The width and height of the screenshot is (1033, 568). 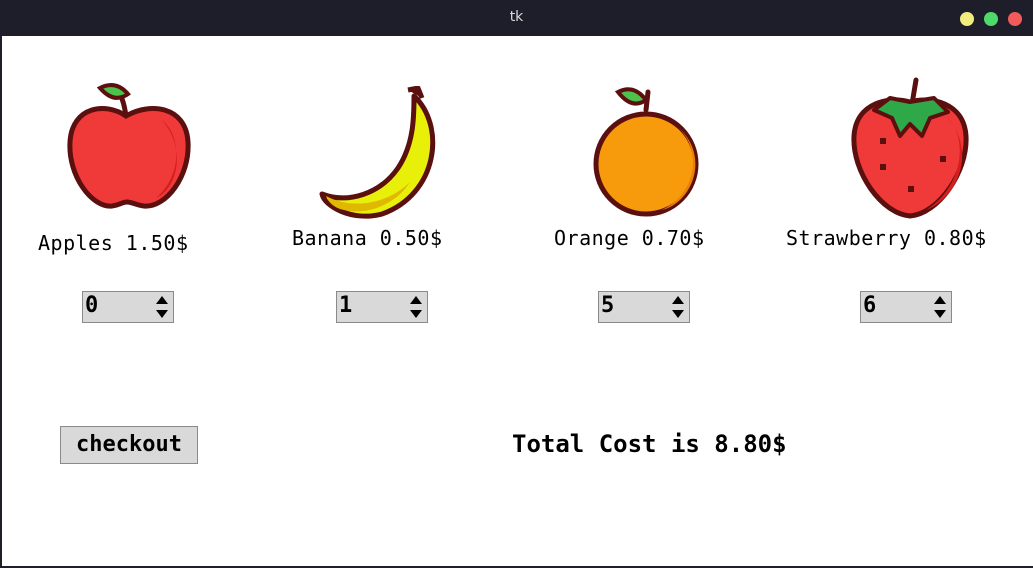 I want to click on product-label-banana: Banana 0.50$, so click(x=367, y=238).